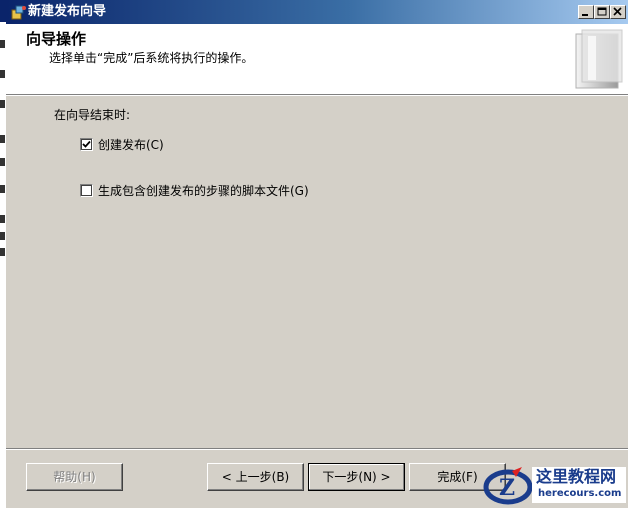 Image resolution: width=628 pixels, height=508 pixels. What do you see at coordinates (317, 449) in the screenshot?
I see `footer-divider-highlight` at bounding box center [317, 449].